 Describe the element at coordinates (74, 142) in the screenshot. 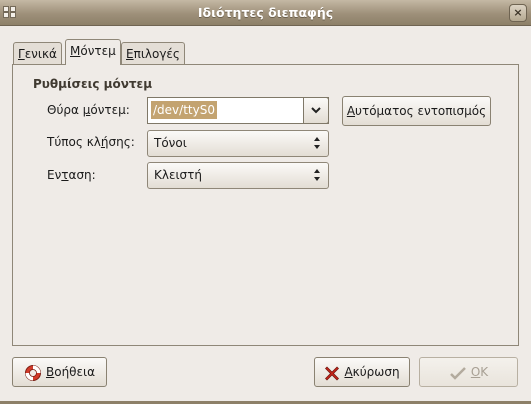

I see `dial-type-label-part: Τύπος κλ` at that location.